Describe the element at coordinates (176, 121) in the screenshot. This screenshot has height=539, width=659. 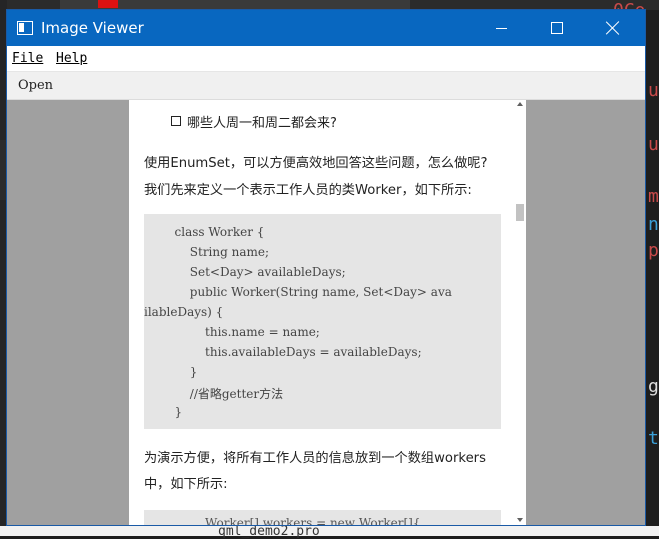
I see `bullet-box-icon` at that location.